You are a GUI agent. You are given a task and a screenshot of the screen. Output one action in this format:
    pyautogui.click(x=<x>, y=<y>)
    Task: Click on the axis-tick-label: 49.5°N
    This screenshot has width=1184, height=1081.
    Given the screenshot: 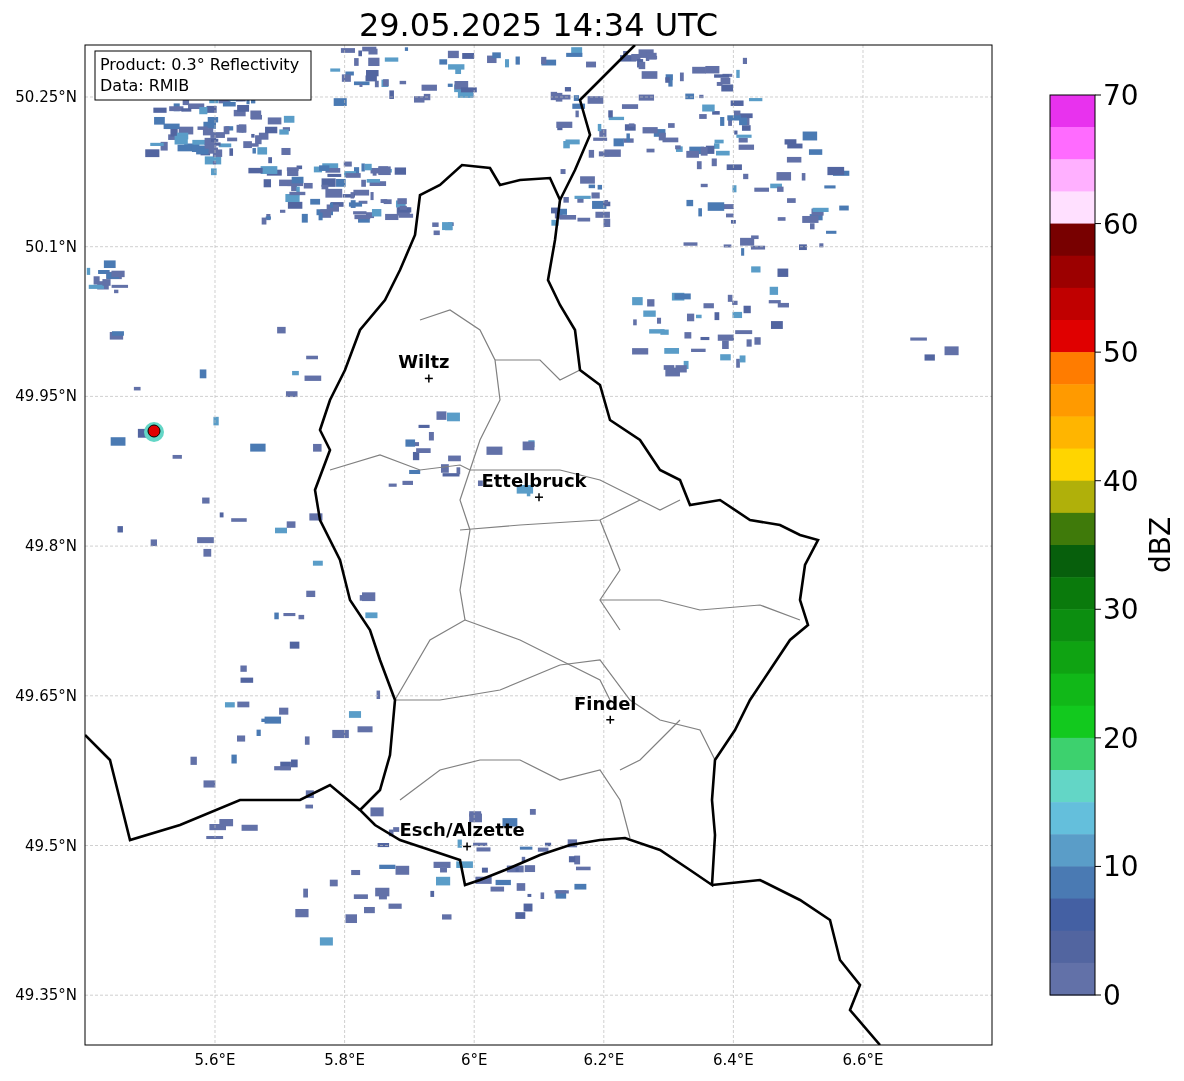 What is the action you would take?
    pyautogui.click(x=50, y=845)
    